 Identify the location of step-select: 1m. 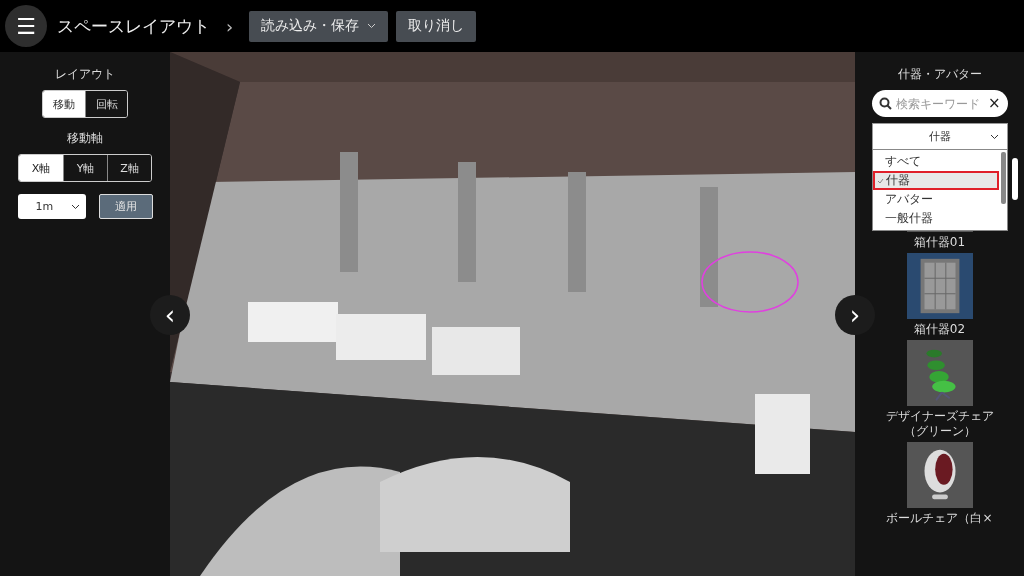
(51, 206).